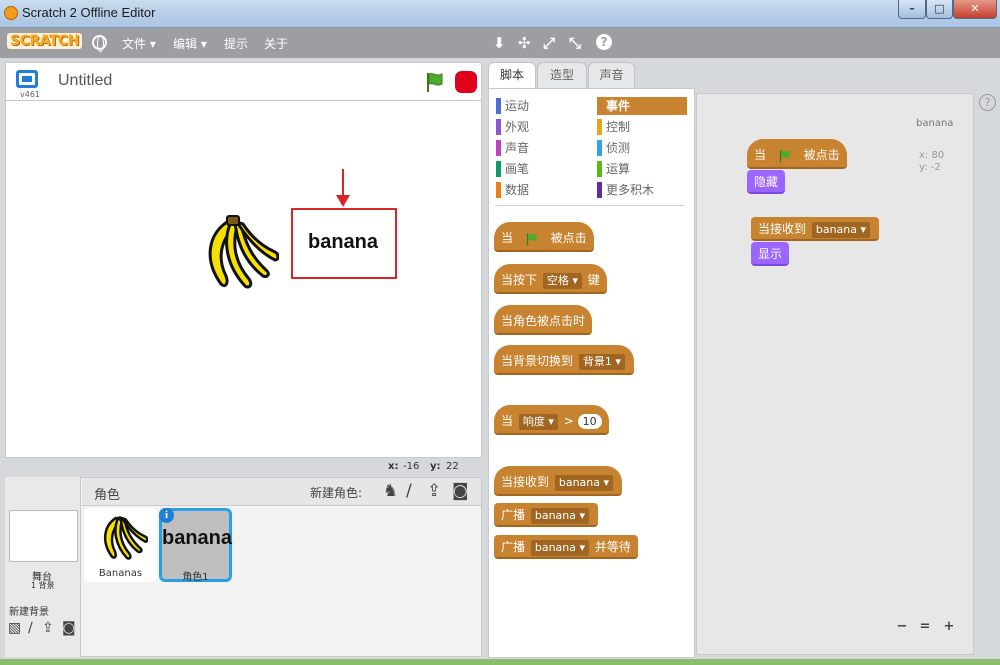 This screenshot has height=665, width=1000. I want to click on annotation-box, so click(344, 243).